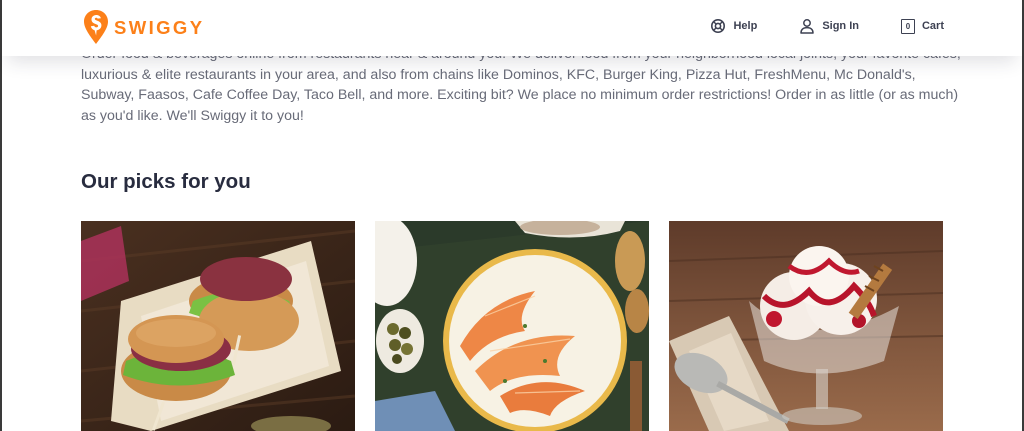 This screenshot has width=1024, height=431. I want to click on window-border-left, so click(1, 215).